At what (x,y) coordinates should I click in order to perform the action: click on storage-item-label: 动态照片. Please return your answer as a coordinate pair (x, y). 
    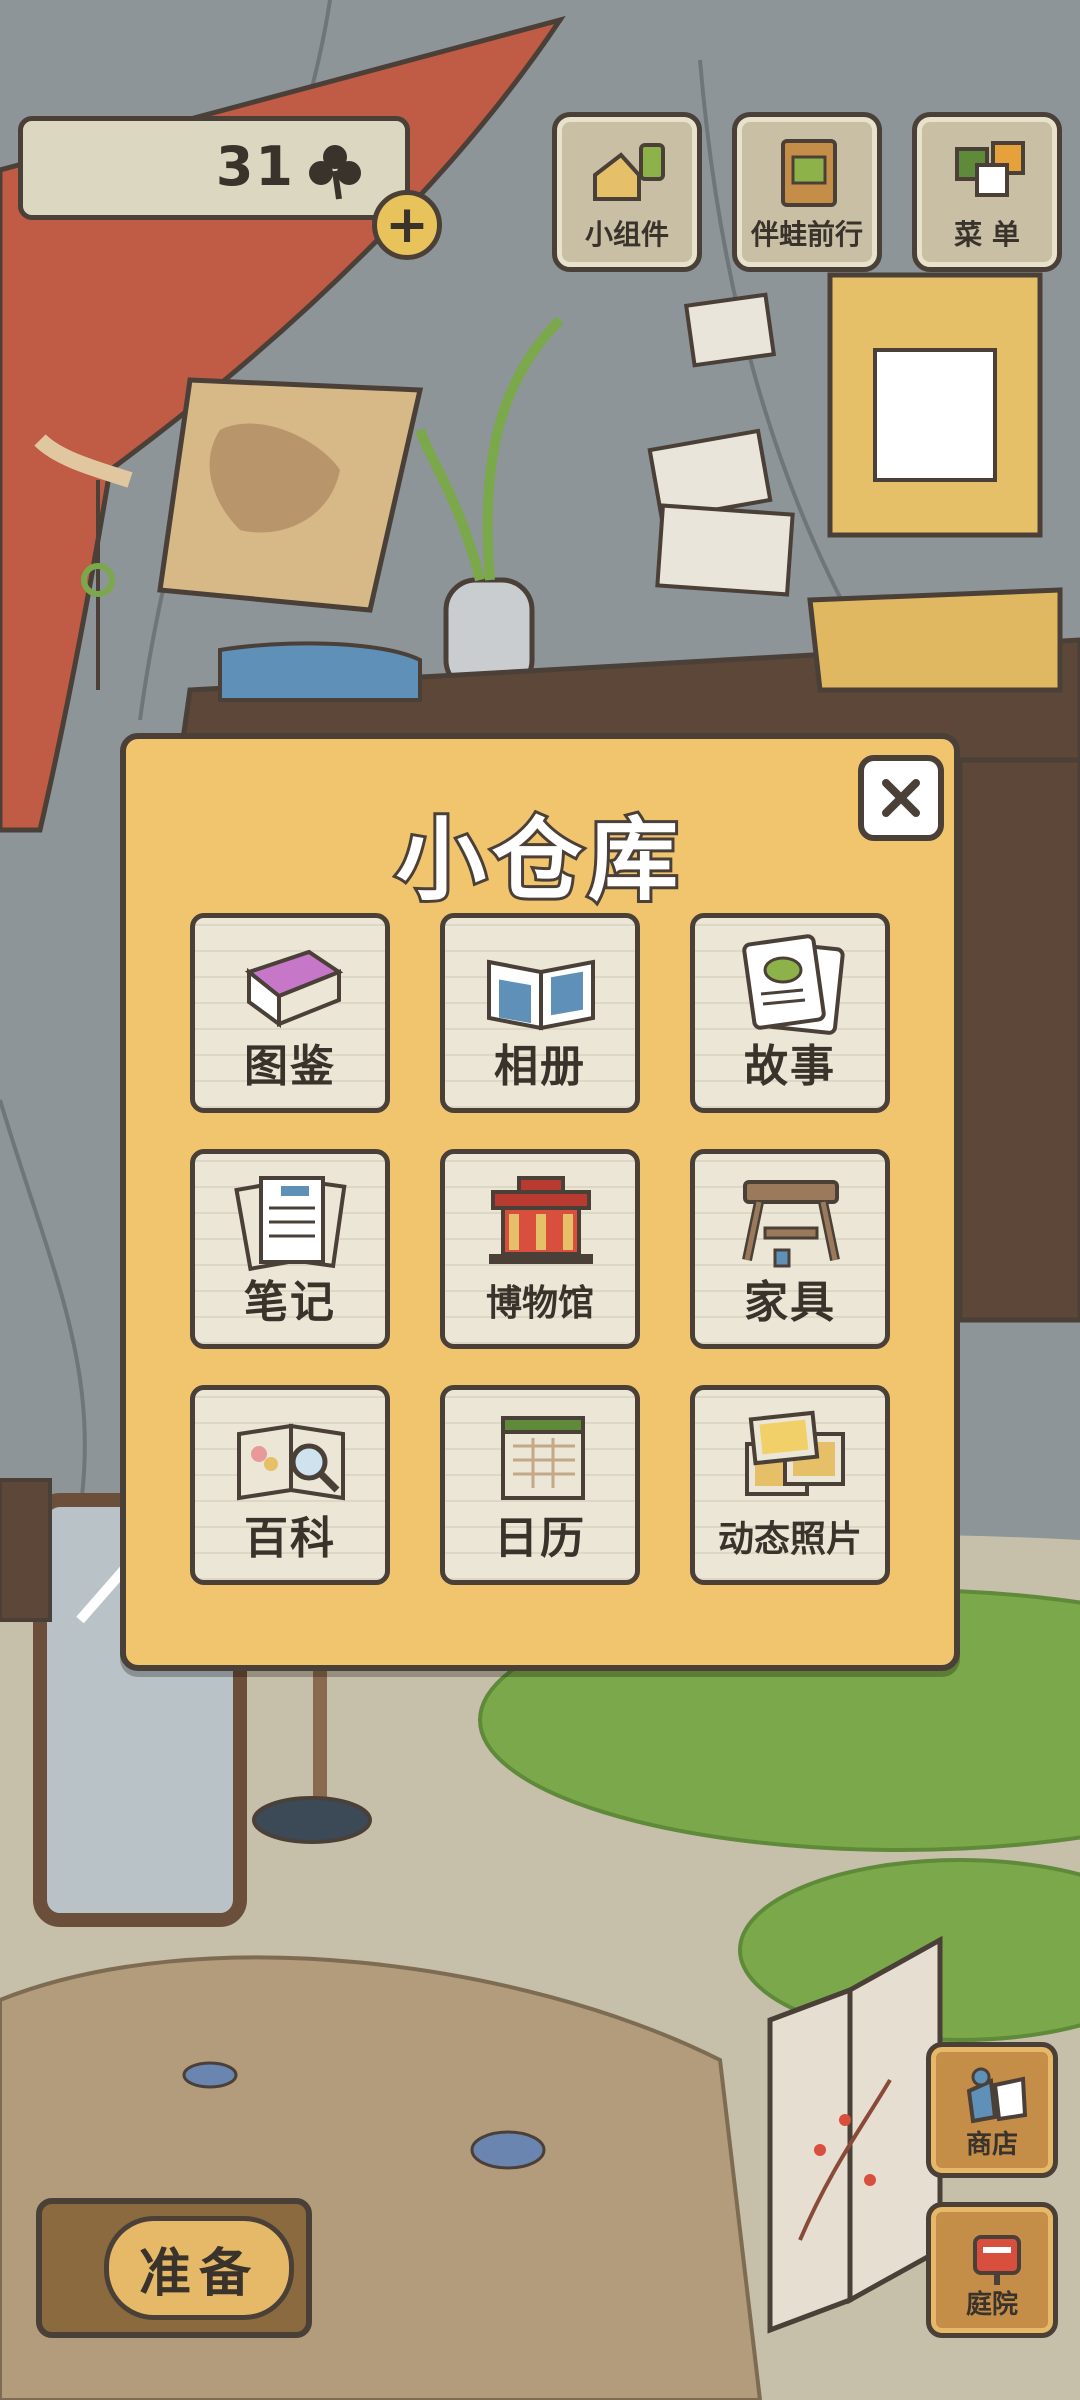
    Looking at the image, I should click on (789, 1539).